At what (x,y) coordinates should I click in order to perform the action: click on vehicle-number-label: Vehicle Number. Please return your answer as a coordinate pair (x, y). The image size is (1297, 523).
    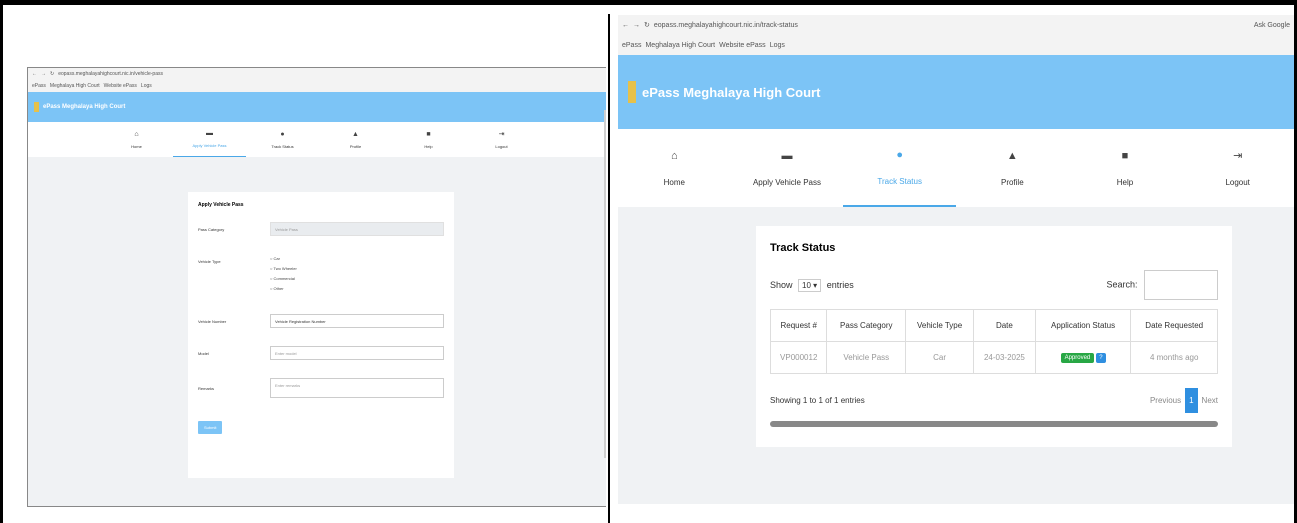
    Looking at the image, I should click on (212, 321).